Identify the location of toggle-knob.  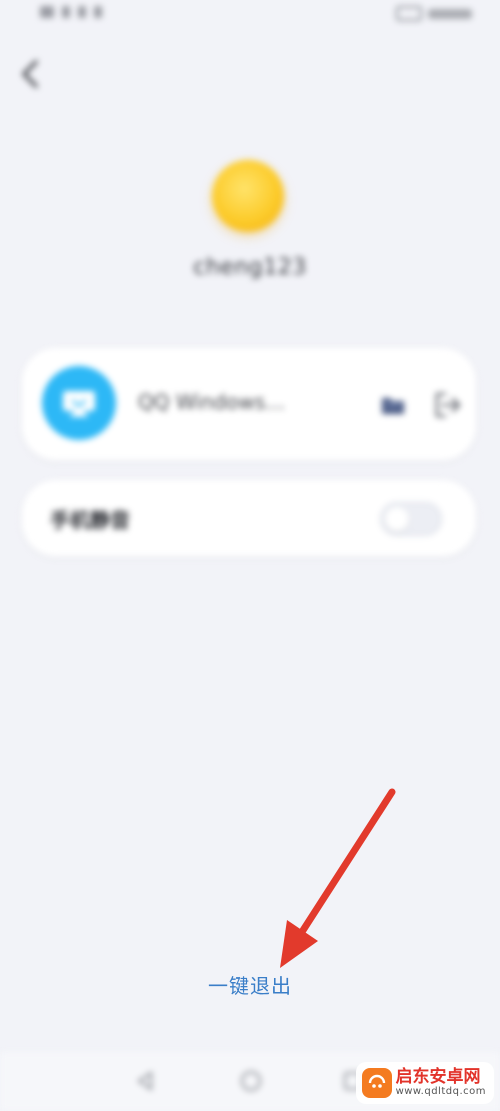
(397, 519).